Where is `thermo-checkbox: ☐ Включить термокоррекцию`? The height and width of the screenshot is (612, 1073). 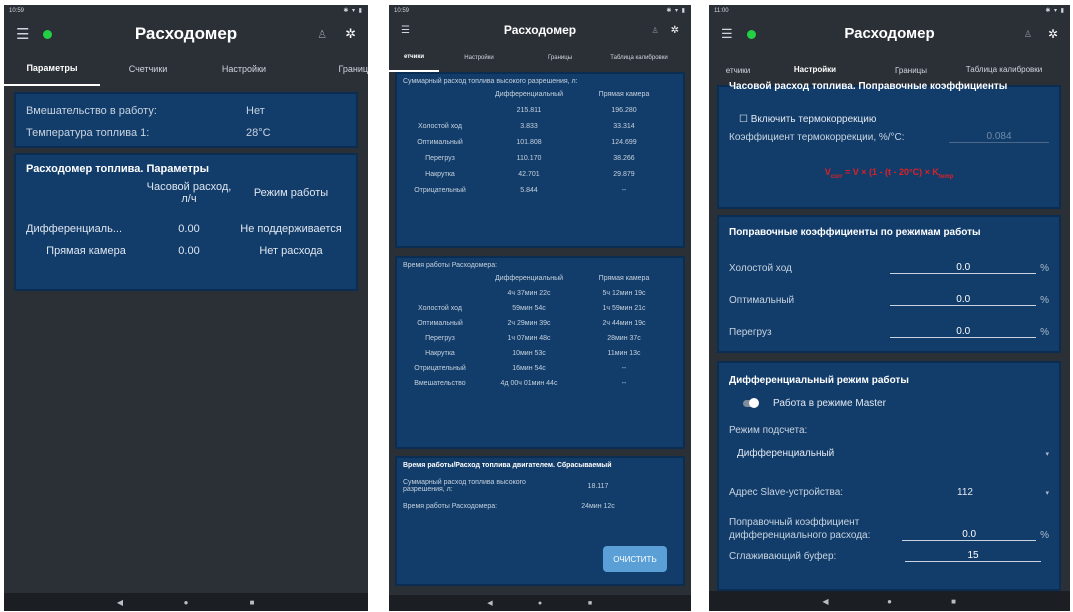
thermo-checkbox: ☐ Включить термокоррекцию is located at coordinates (807, 119).